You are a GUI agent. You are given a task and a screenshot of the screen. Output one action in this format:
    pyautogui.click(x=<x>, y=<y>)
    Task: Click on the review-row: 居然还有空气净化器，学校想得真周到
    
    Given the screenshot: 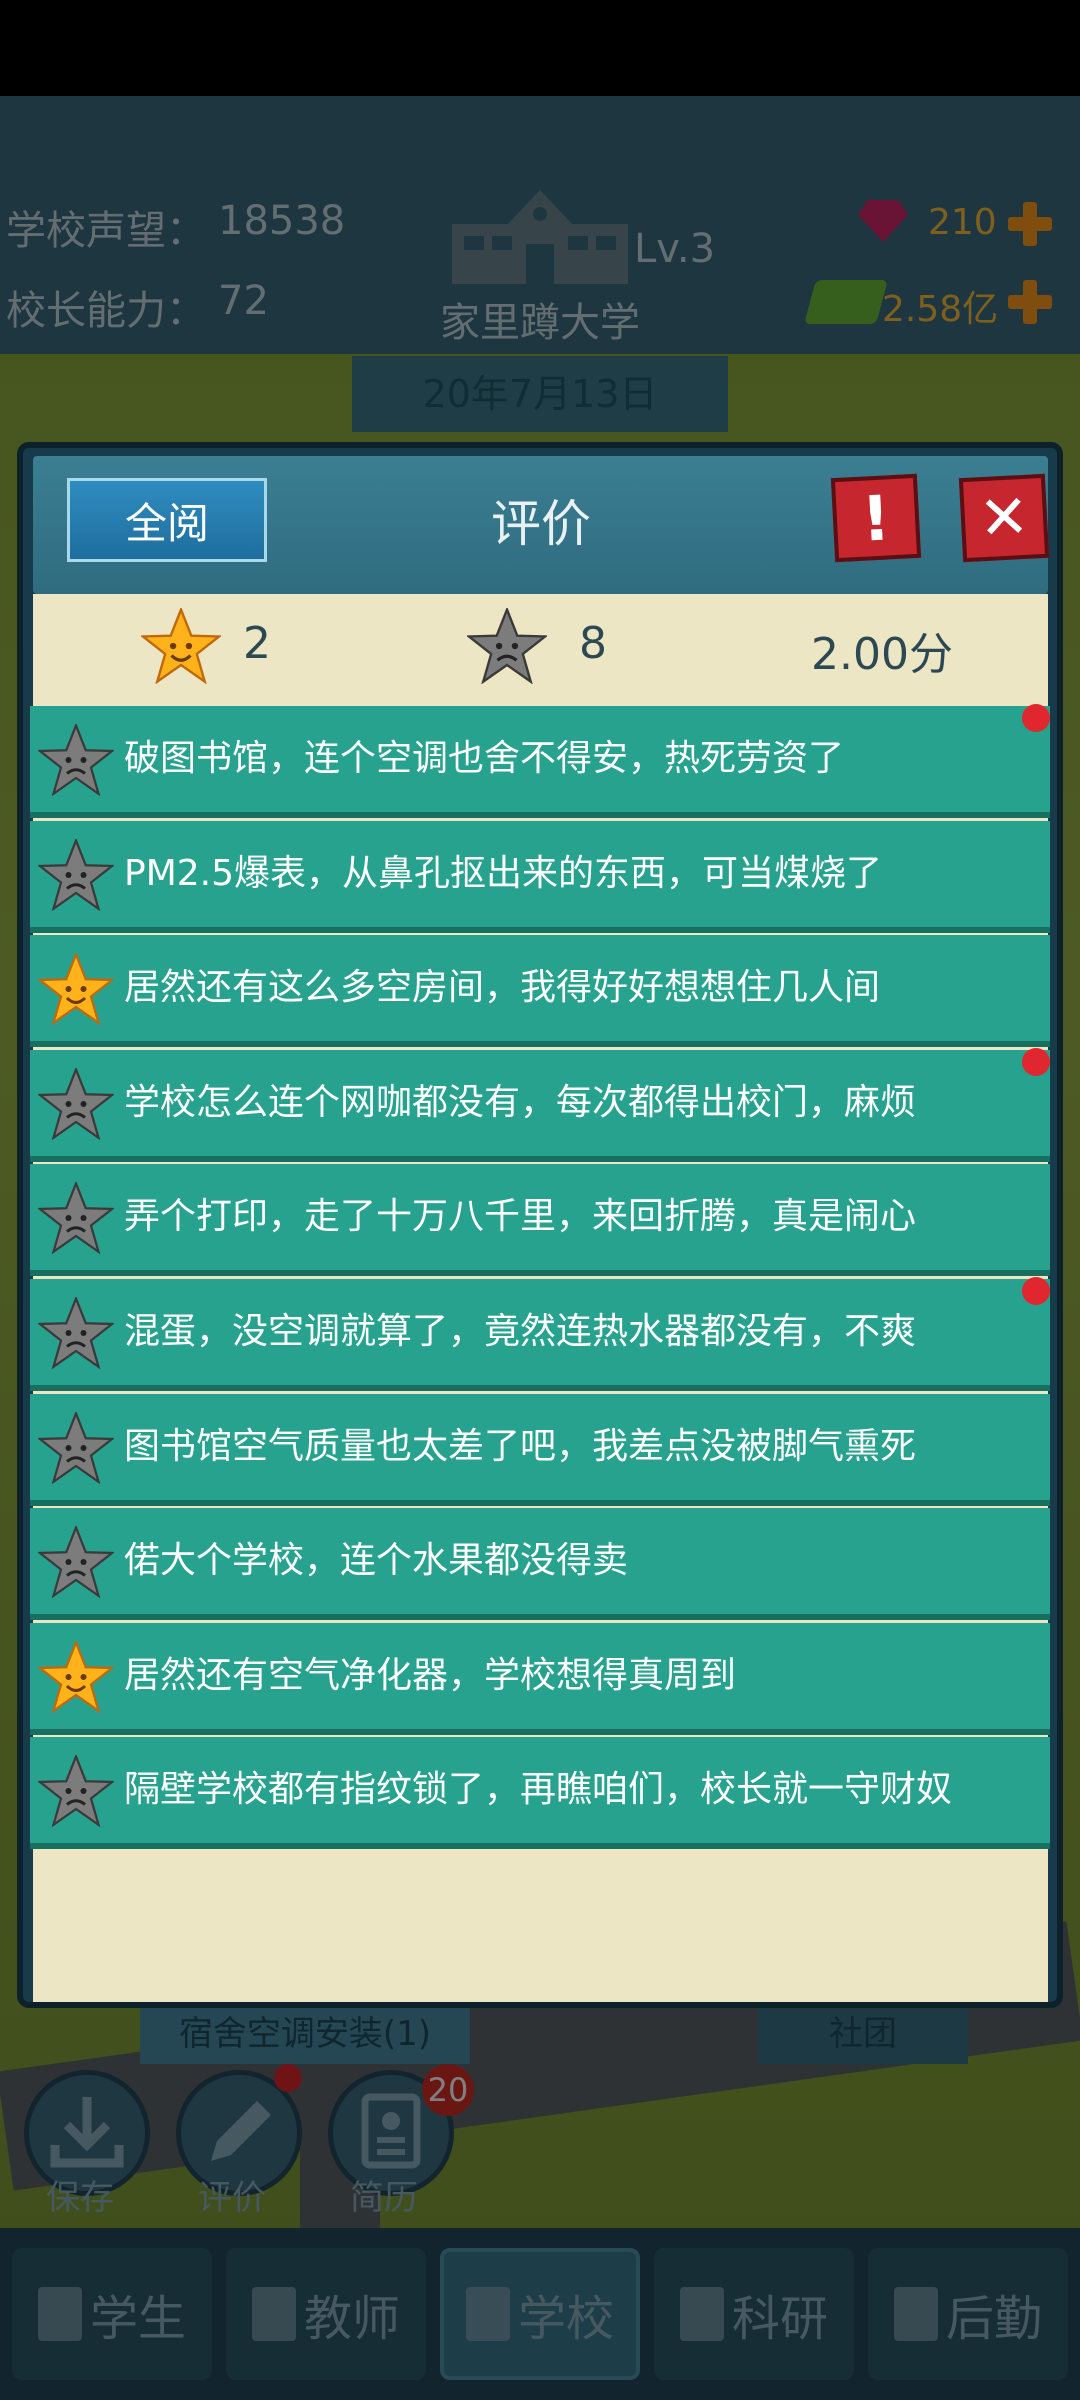 What is the action you would take?
    pyautogui.click(x=540, y=1678)
    